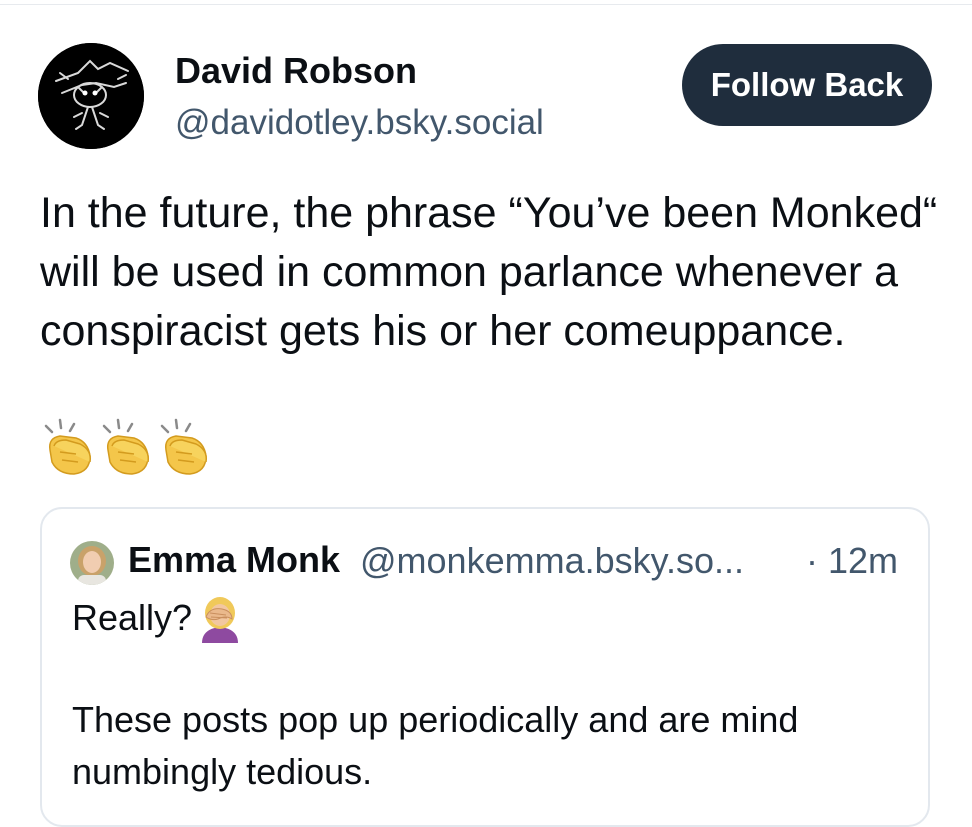  What do you see at coordinates (807, 85) in the screenshot?
I see `follow-back-button: Follow Back` at bounding box center [807, 85].